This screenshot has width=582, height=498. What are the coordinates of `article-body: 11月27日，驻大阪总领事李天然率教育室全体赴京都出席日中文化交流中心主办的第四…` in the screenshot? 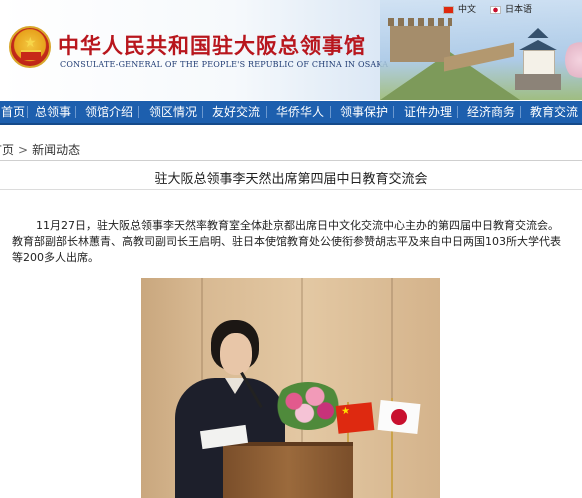 It's located at (286, 241).